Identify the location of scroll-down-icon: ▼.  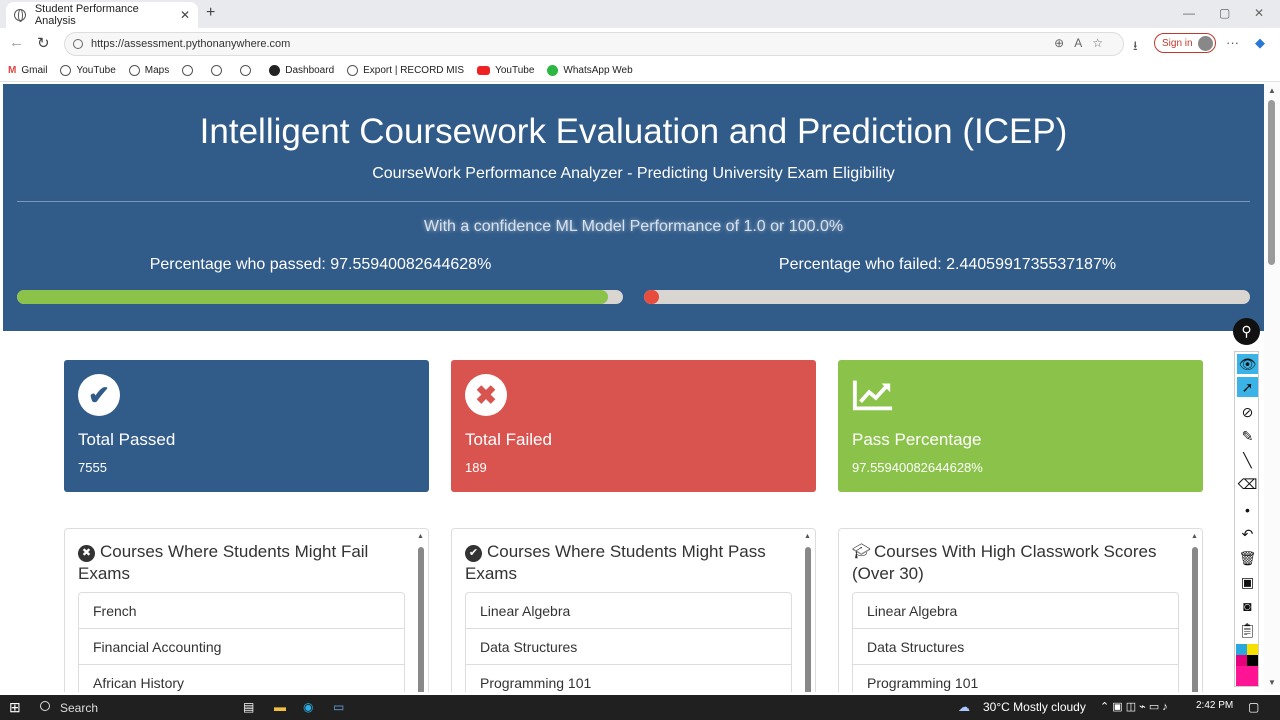
(1272, 682).